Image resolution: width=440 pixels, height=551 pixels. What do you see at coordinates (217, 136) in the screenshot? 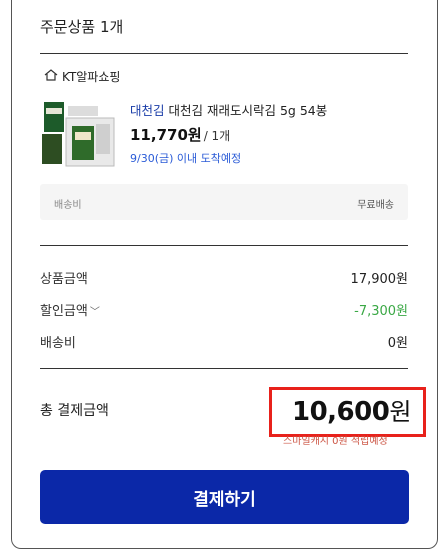
I see `product-qty: / 1개` at bounding box center [217, 136].